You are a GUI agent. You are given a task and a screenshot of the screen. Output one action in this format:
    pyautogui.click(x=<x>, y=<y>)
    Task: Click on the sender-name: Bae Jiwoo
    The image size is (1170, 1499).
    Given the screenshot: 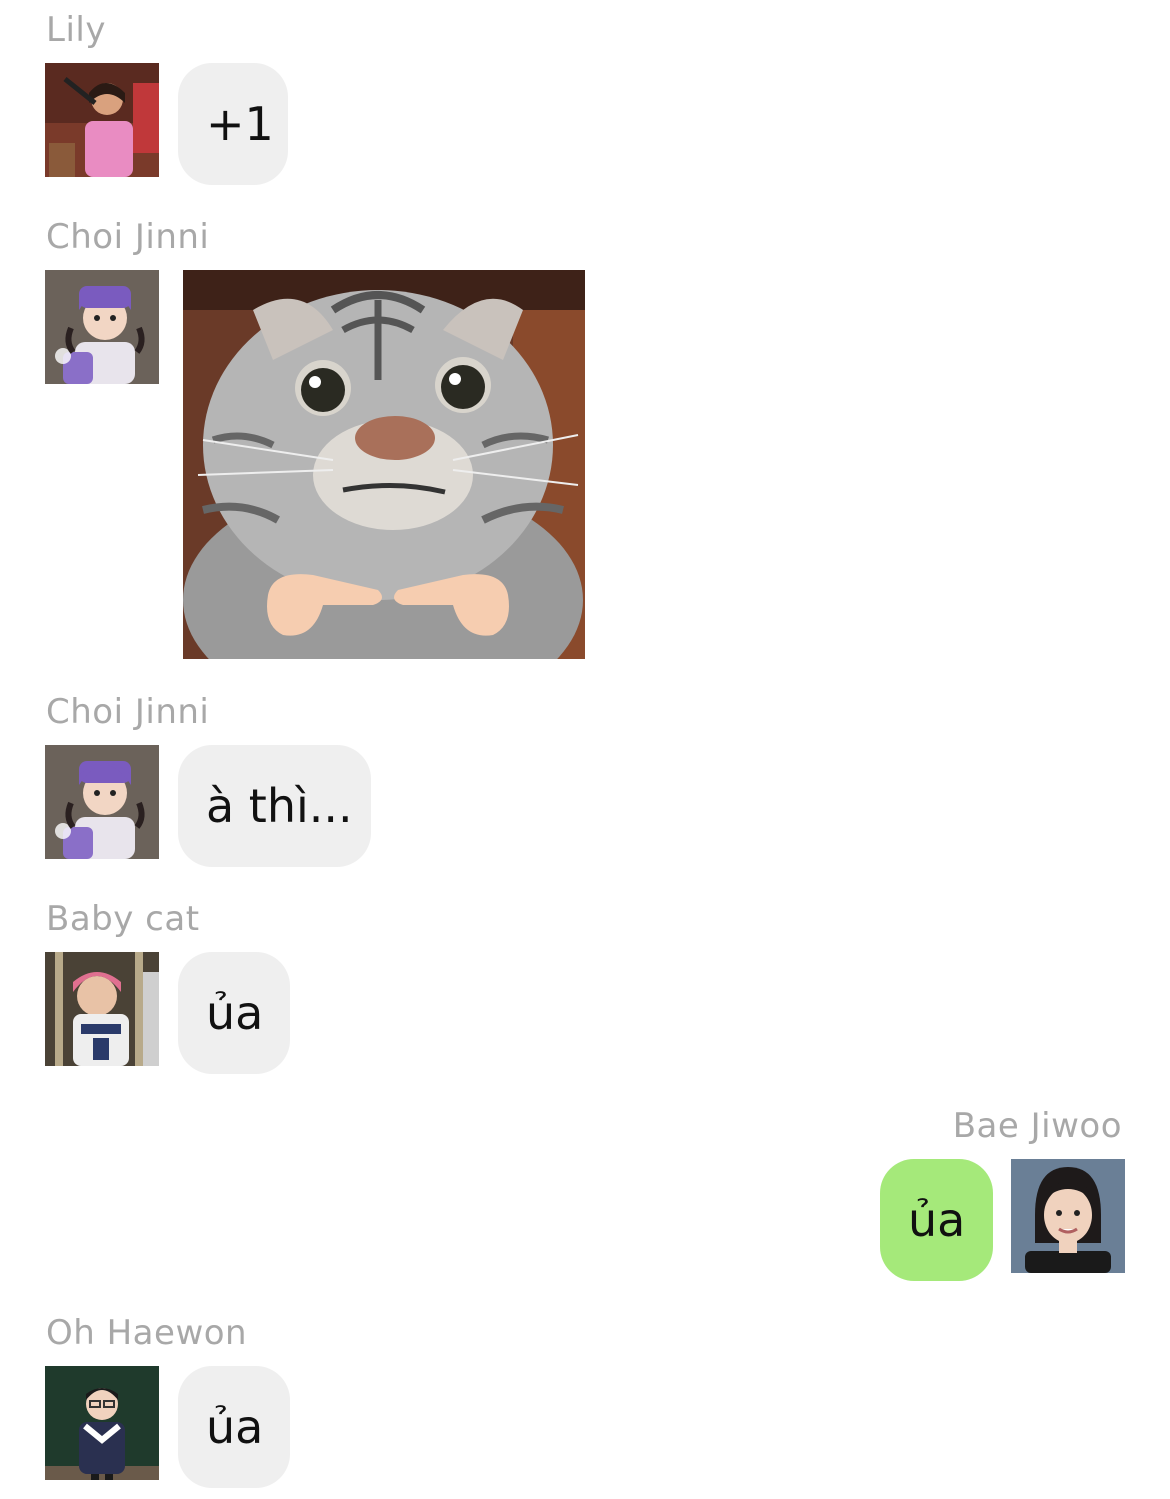 What is the action you would take?
    pyautogui.click(x=1037, y=1126)
    